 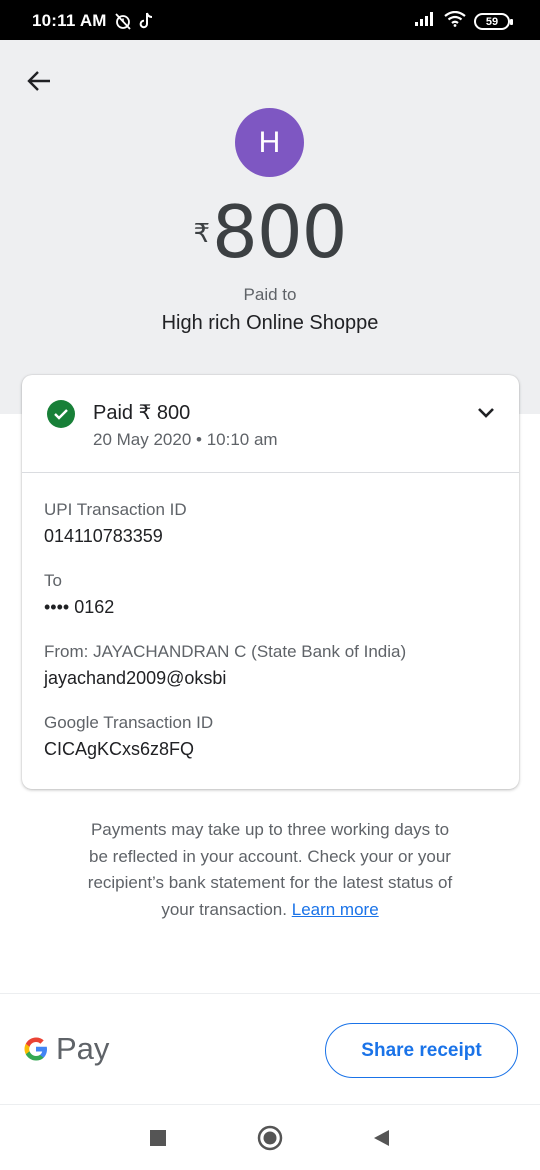 I want to click on pay-brand-text: Pay, so click(x=83, y=1048).